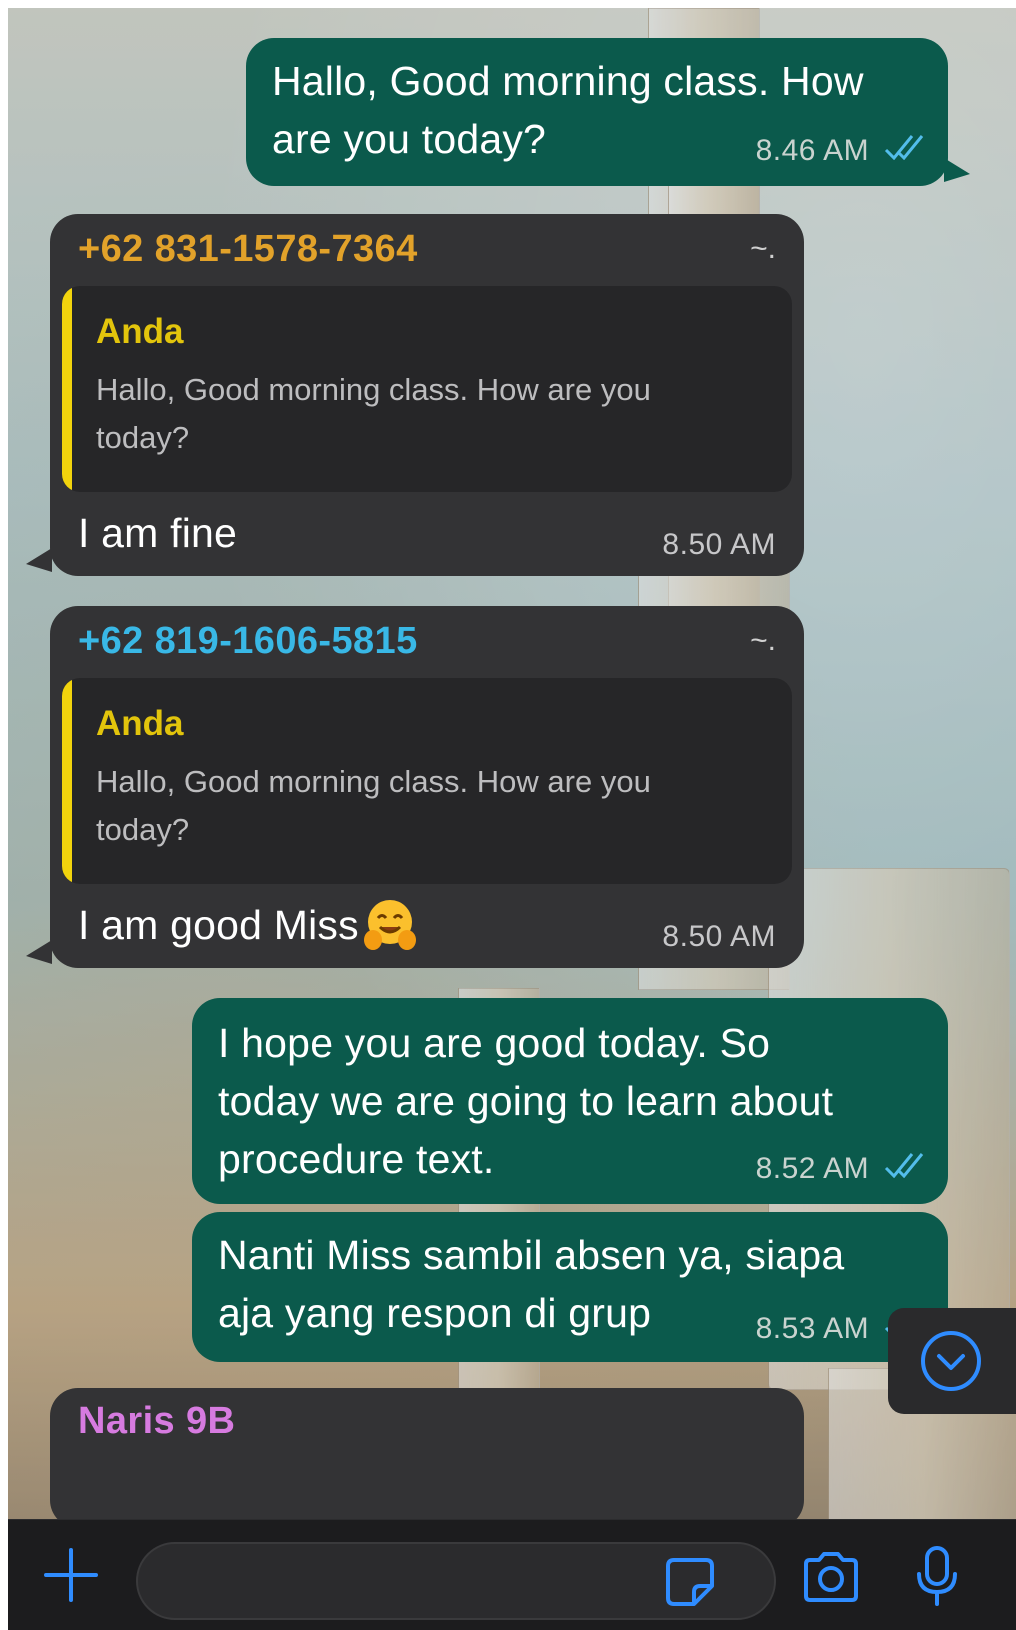 This screenshot has width=1016, height=1630. I want to click on message-text: I am fine, so click(158, 533).